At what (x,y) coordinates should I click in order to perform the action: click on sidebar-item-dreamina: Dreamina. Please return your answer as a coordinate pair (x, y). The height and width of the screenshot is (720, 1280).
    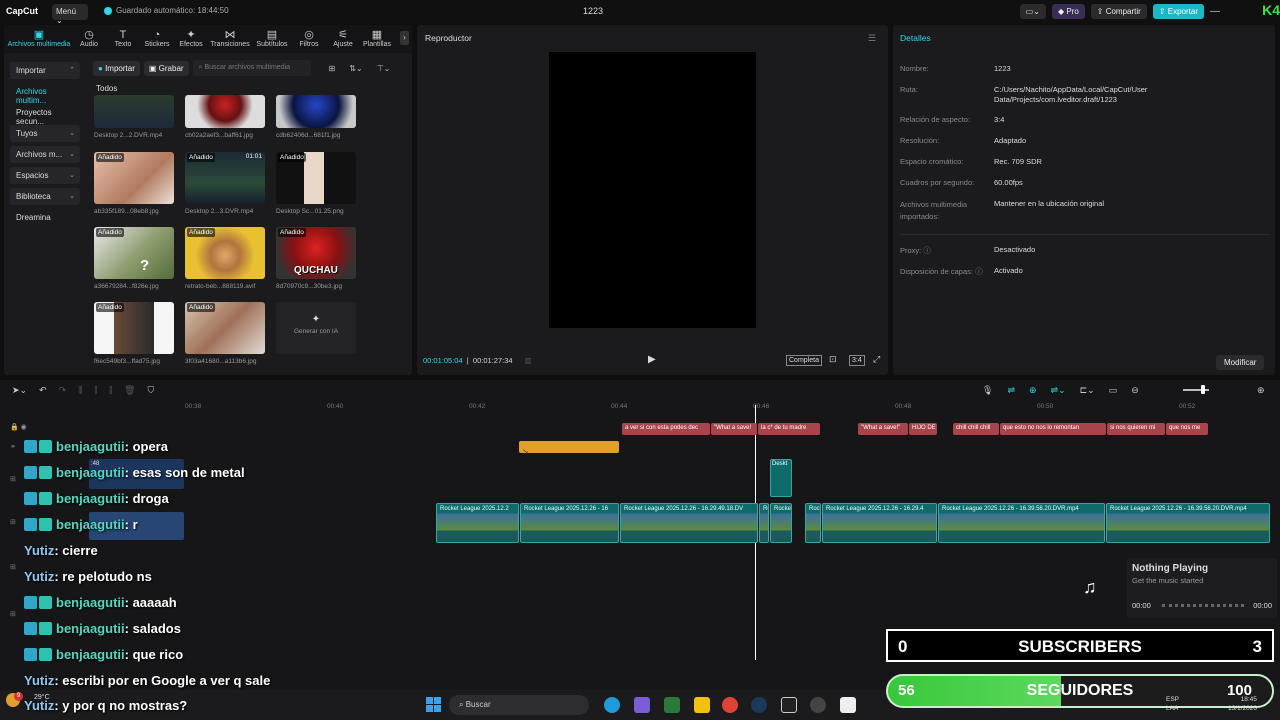
    Looking at the image, I should click on (45, 217).